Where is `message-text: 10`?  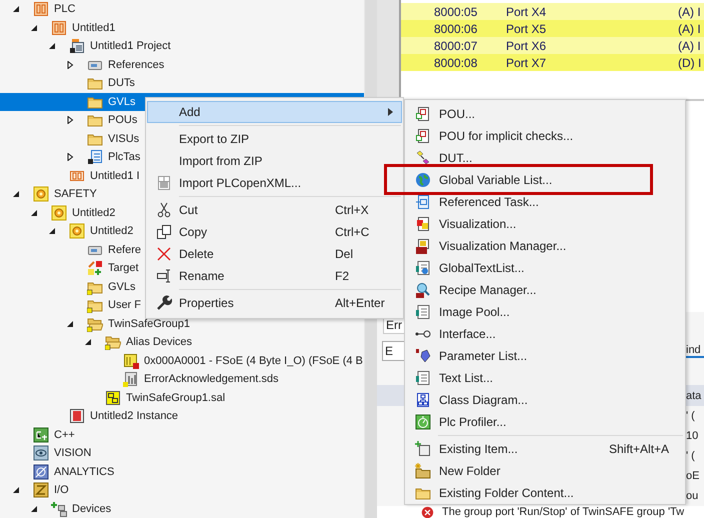
message-text: 10 is located at coordinates (693, 436).